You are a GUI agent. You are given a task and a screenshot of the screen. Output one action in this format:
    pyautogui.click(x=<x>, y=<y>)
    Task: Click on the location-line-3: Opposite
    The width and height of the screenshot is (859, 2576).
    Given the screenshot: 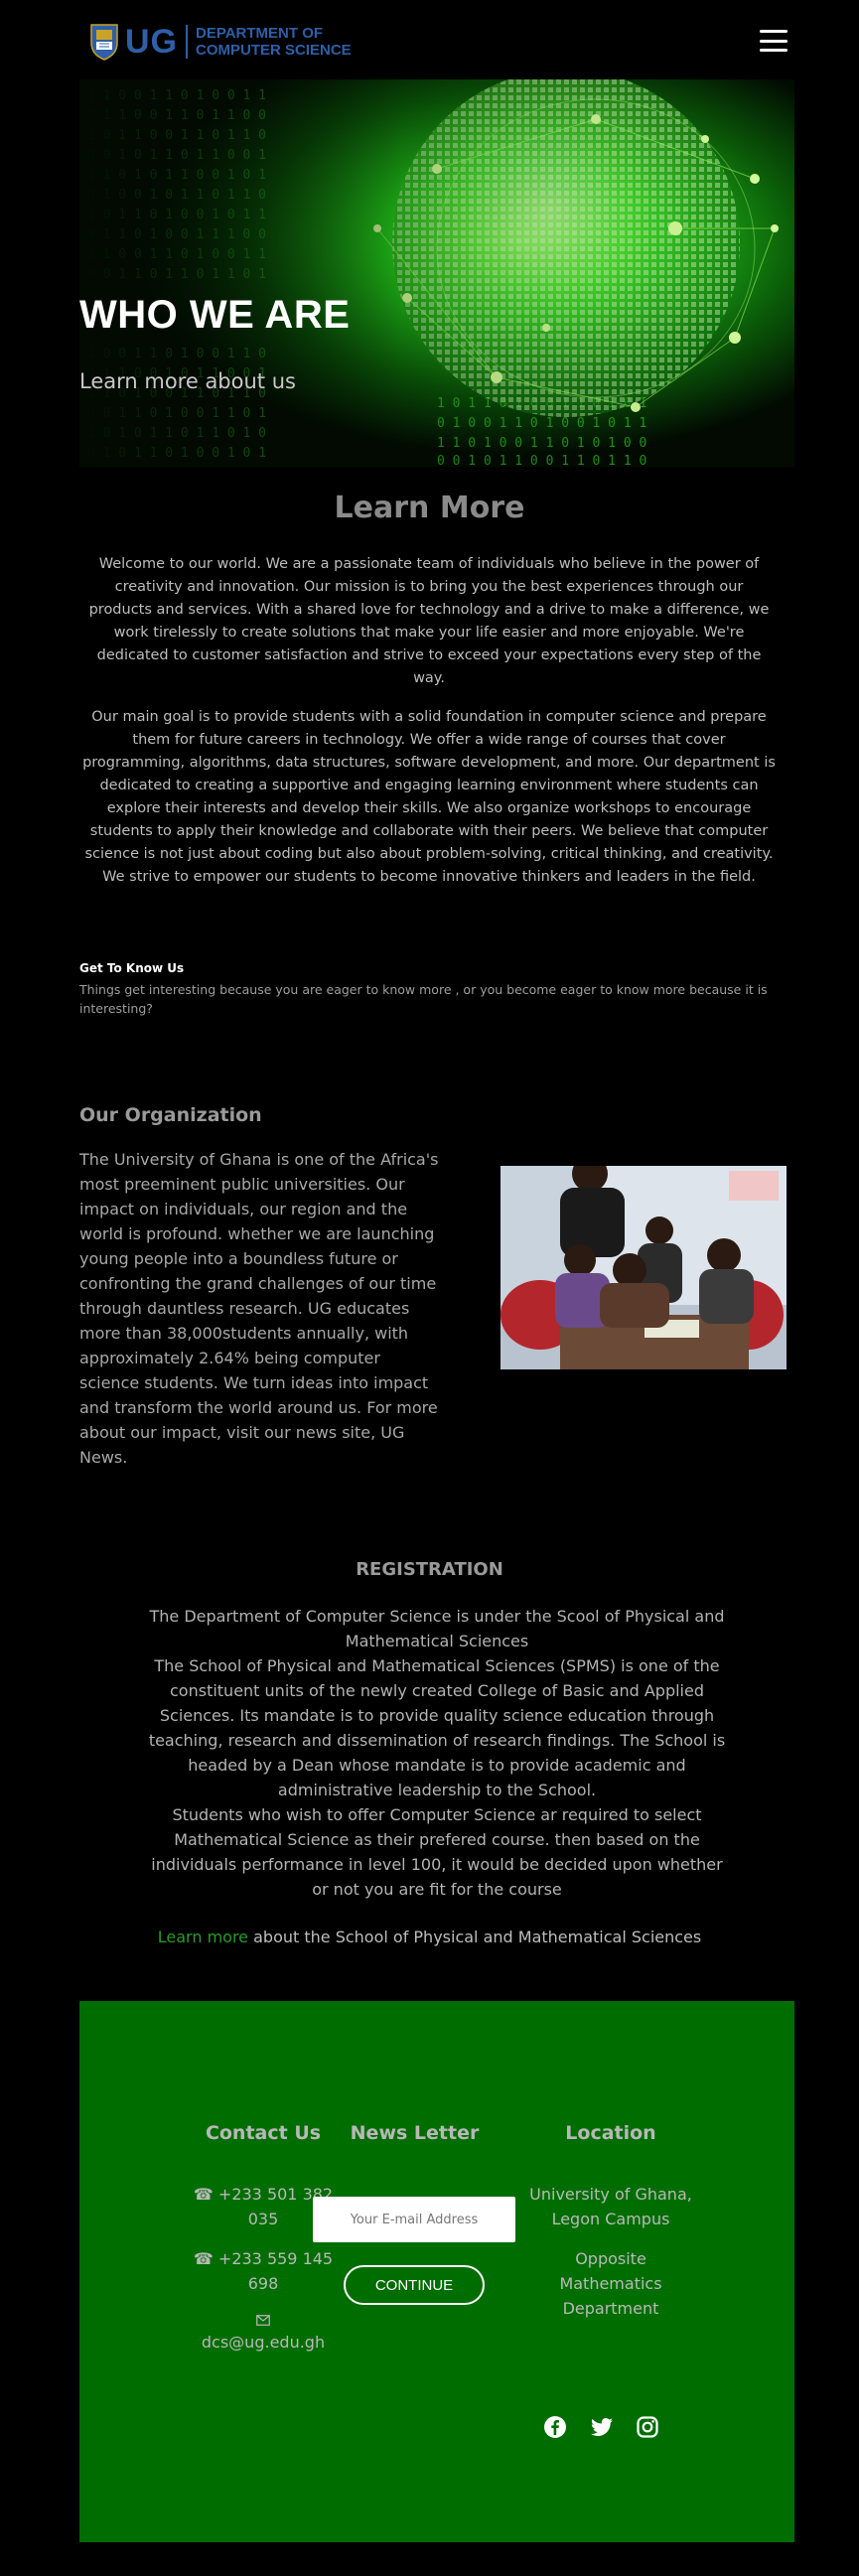 What is the action you would take?
    pyautogui.click(x=610, y=2259)
    